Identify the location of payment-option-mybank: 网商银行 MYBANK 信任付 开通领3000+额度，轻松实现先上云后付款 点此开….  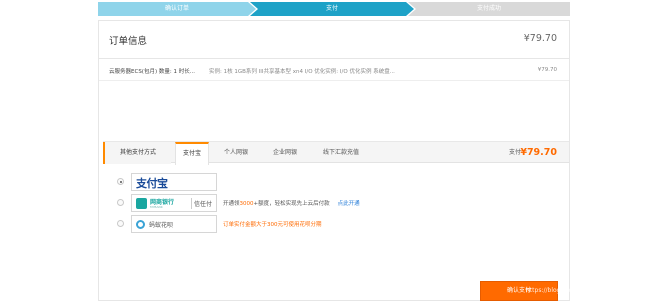
(247, 203).